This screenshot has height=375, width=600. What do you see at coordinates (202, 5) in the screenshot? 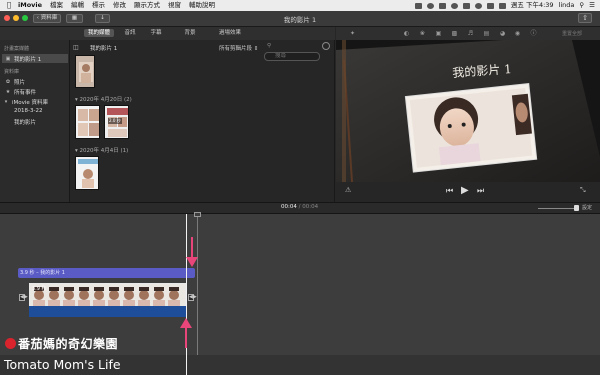
I see `menu-help: 輔助說明` at bounding box center [202, 5].